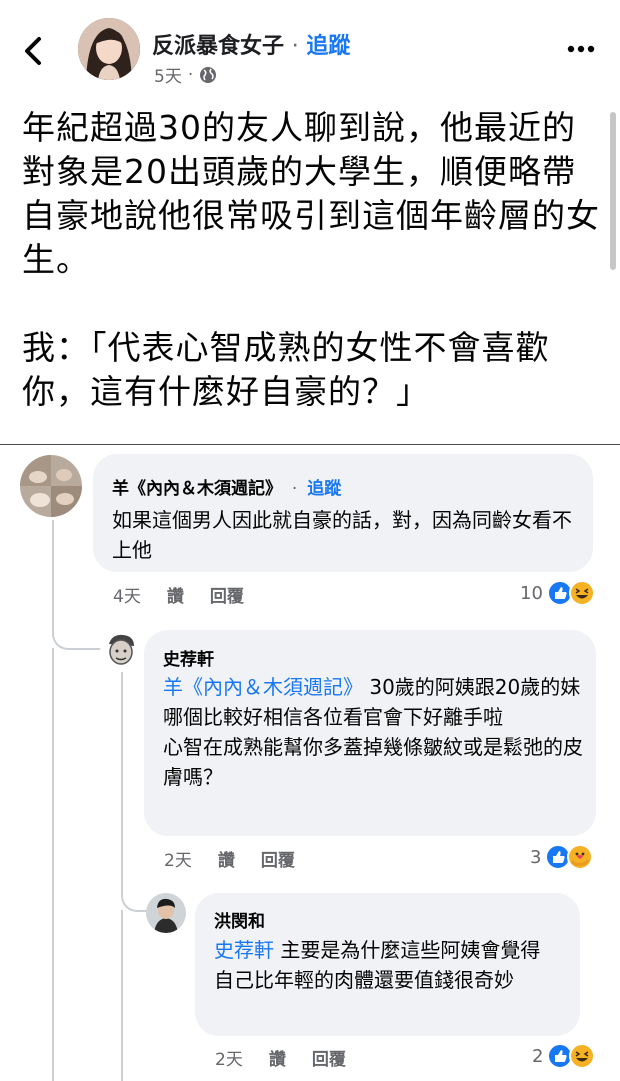 This screenshot has width=620, height=1081. What do you see at coordinates (531, 593) in the screenshot?
I see `reaction-count: 10` at bounding box center [531, 593].